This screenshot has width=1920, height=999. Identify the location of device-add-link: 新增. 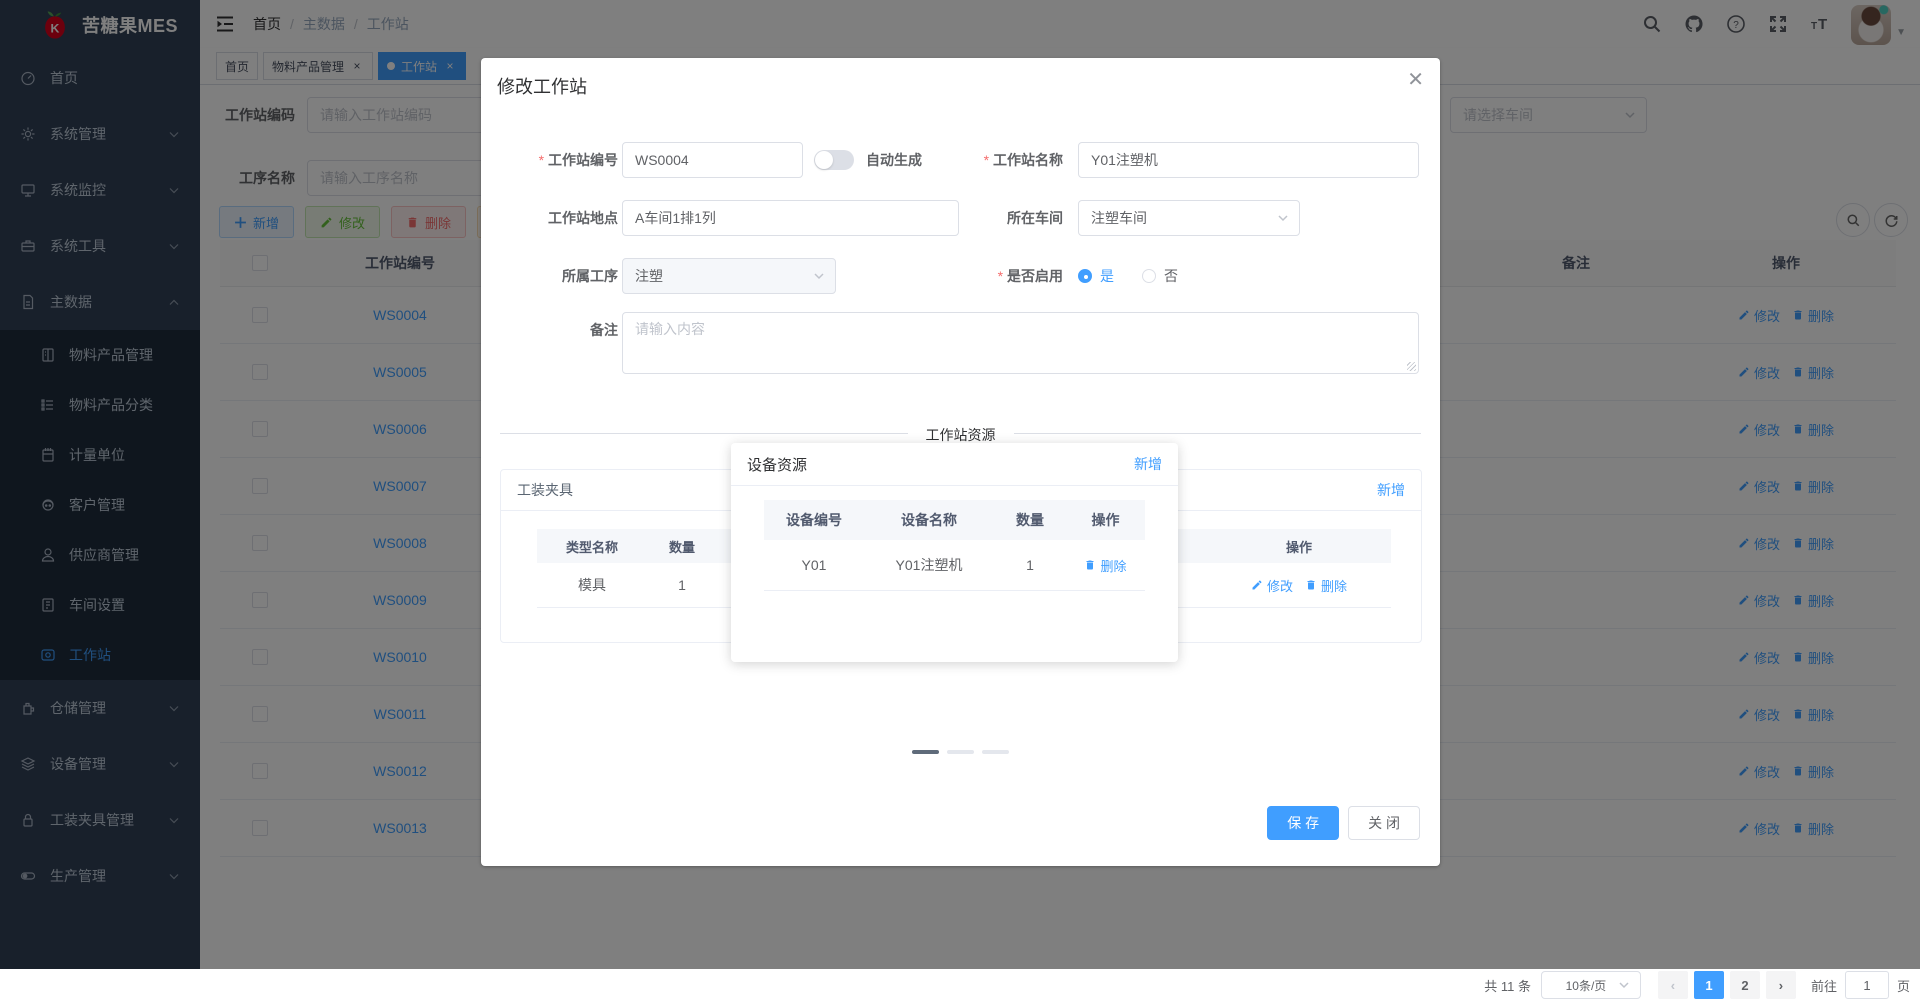
(1148, 464).